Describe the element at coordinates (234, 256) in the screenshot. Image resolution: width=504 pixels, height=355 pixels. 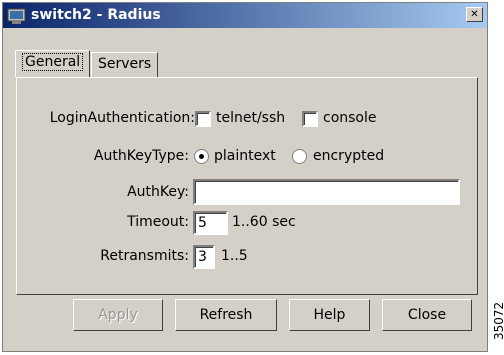
I see `retransmits-range-hint: 1..5` at that location.